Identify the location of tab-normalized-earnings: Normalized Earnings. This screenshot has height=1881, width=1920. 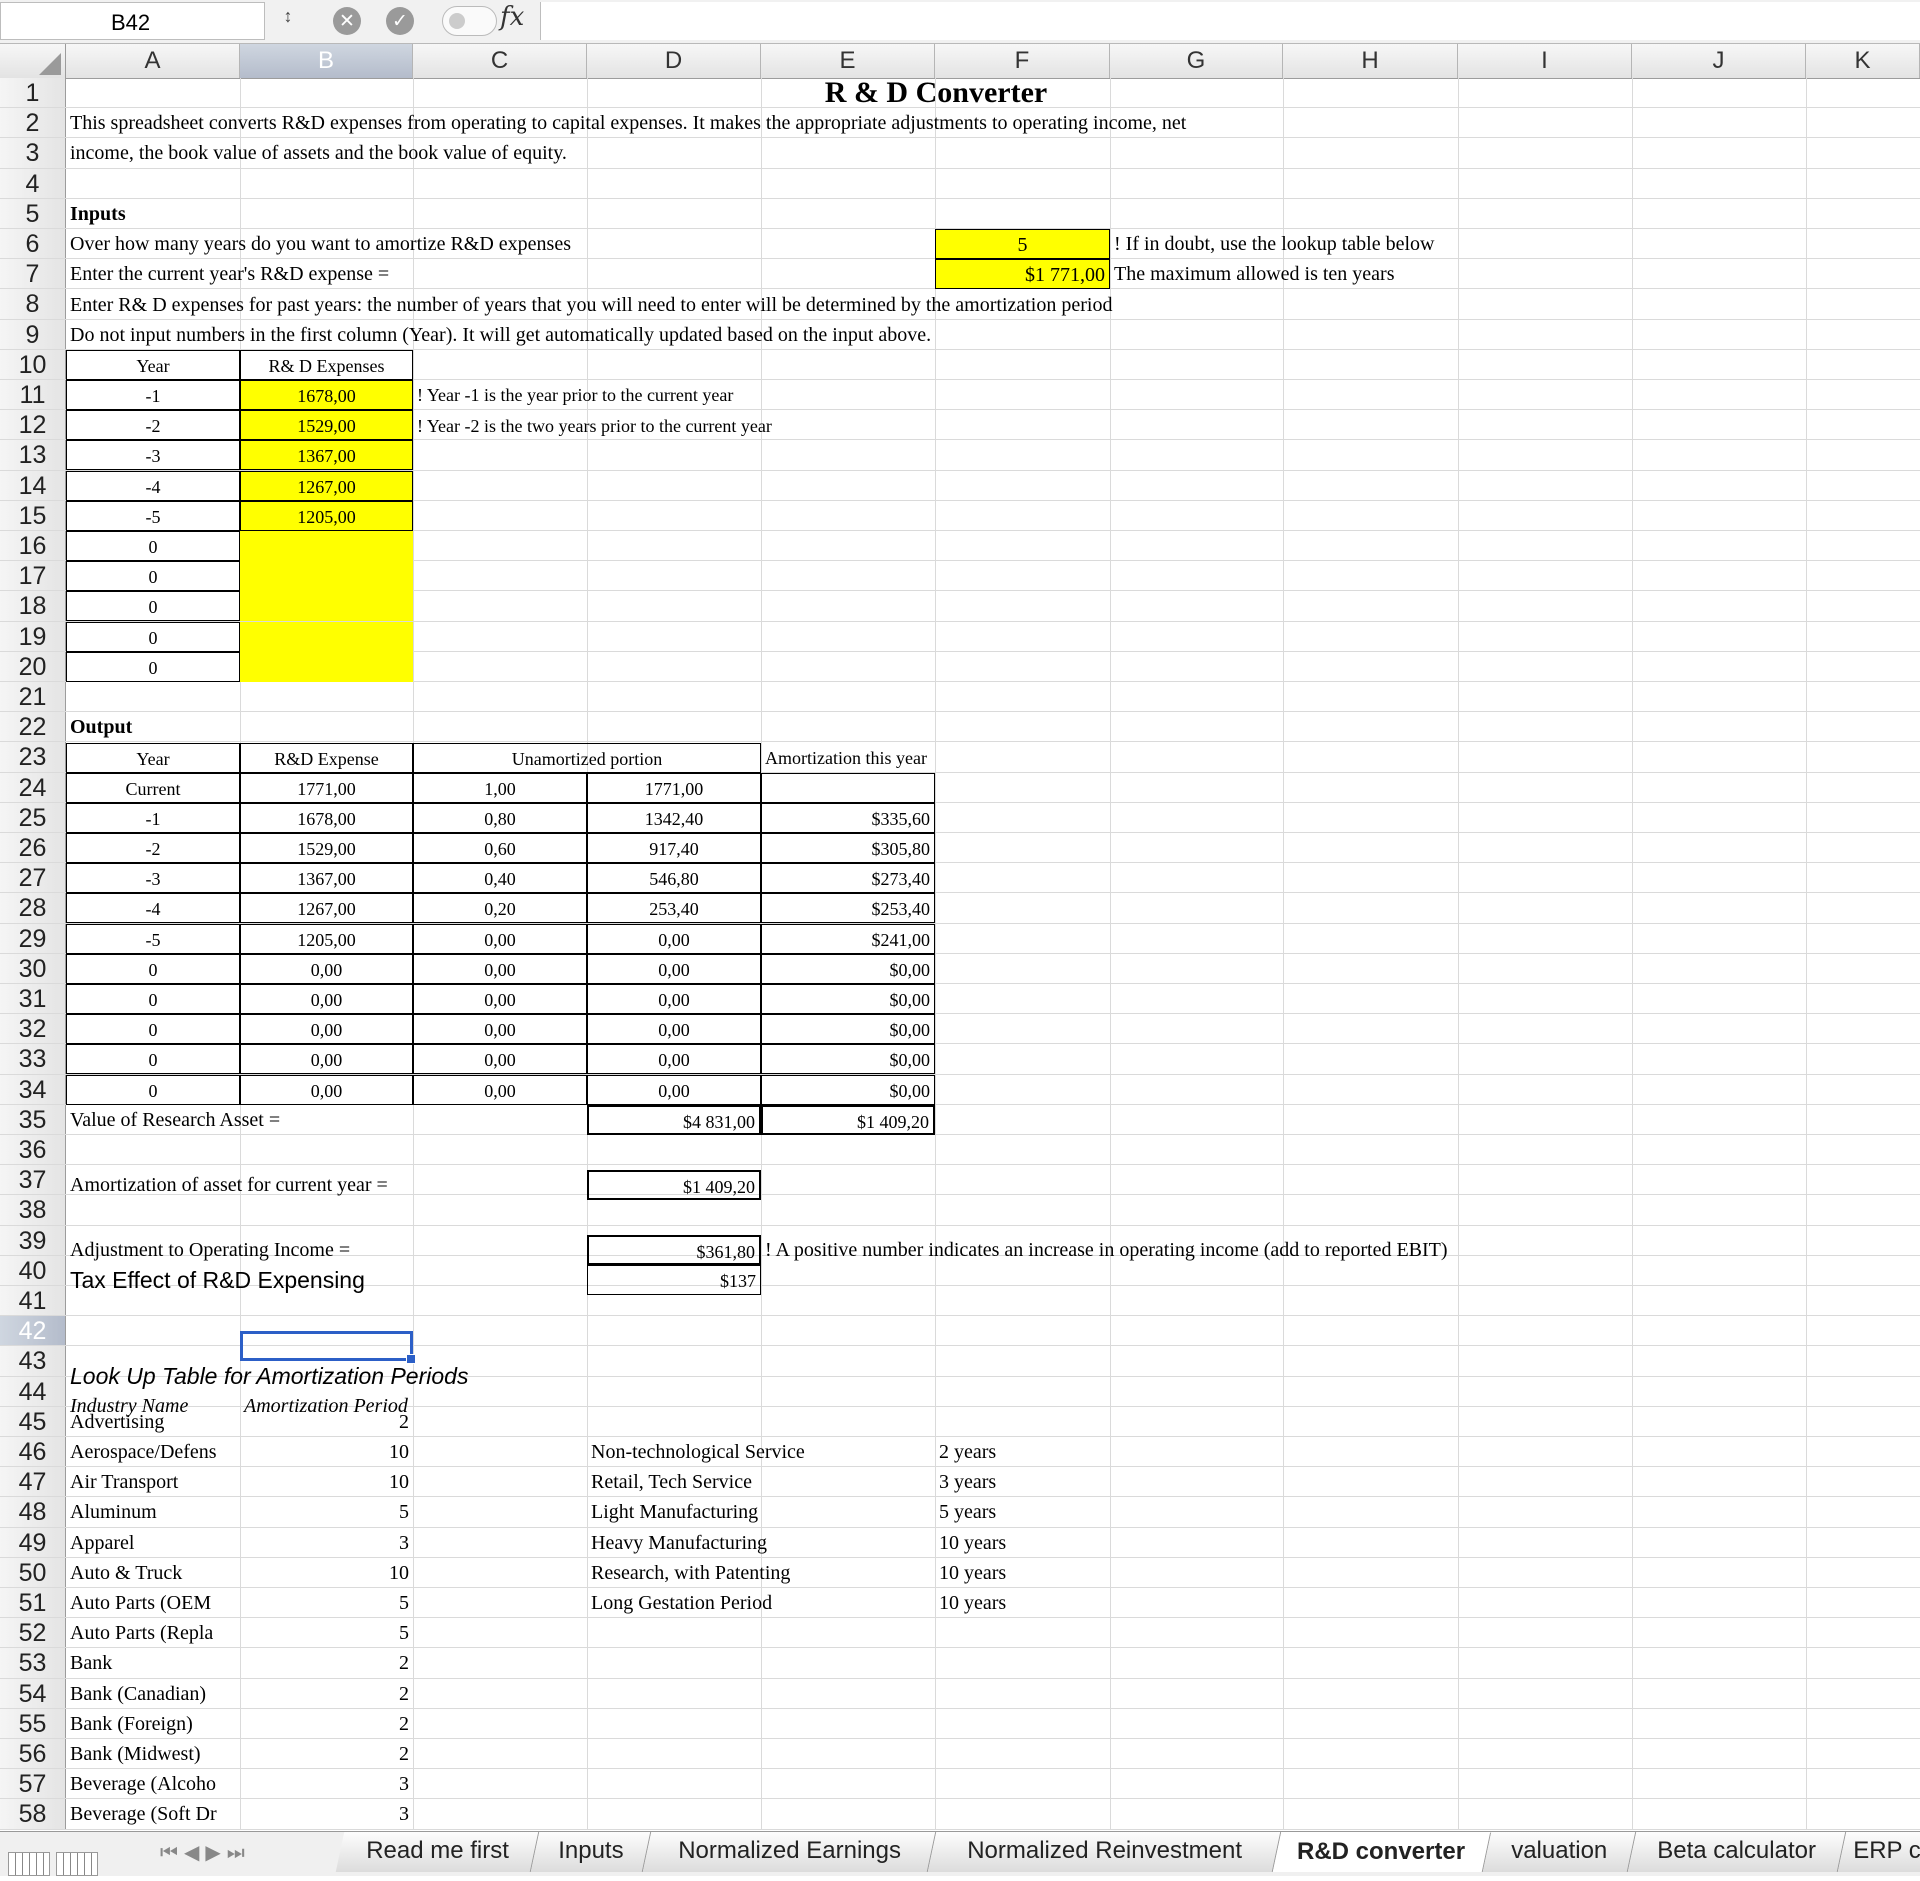
(789, 1852).